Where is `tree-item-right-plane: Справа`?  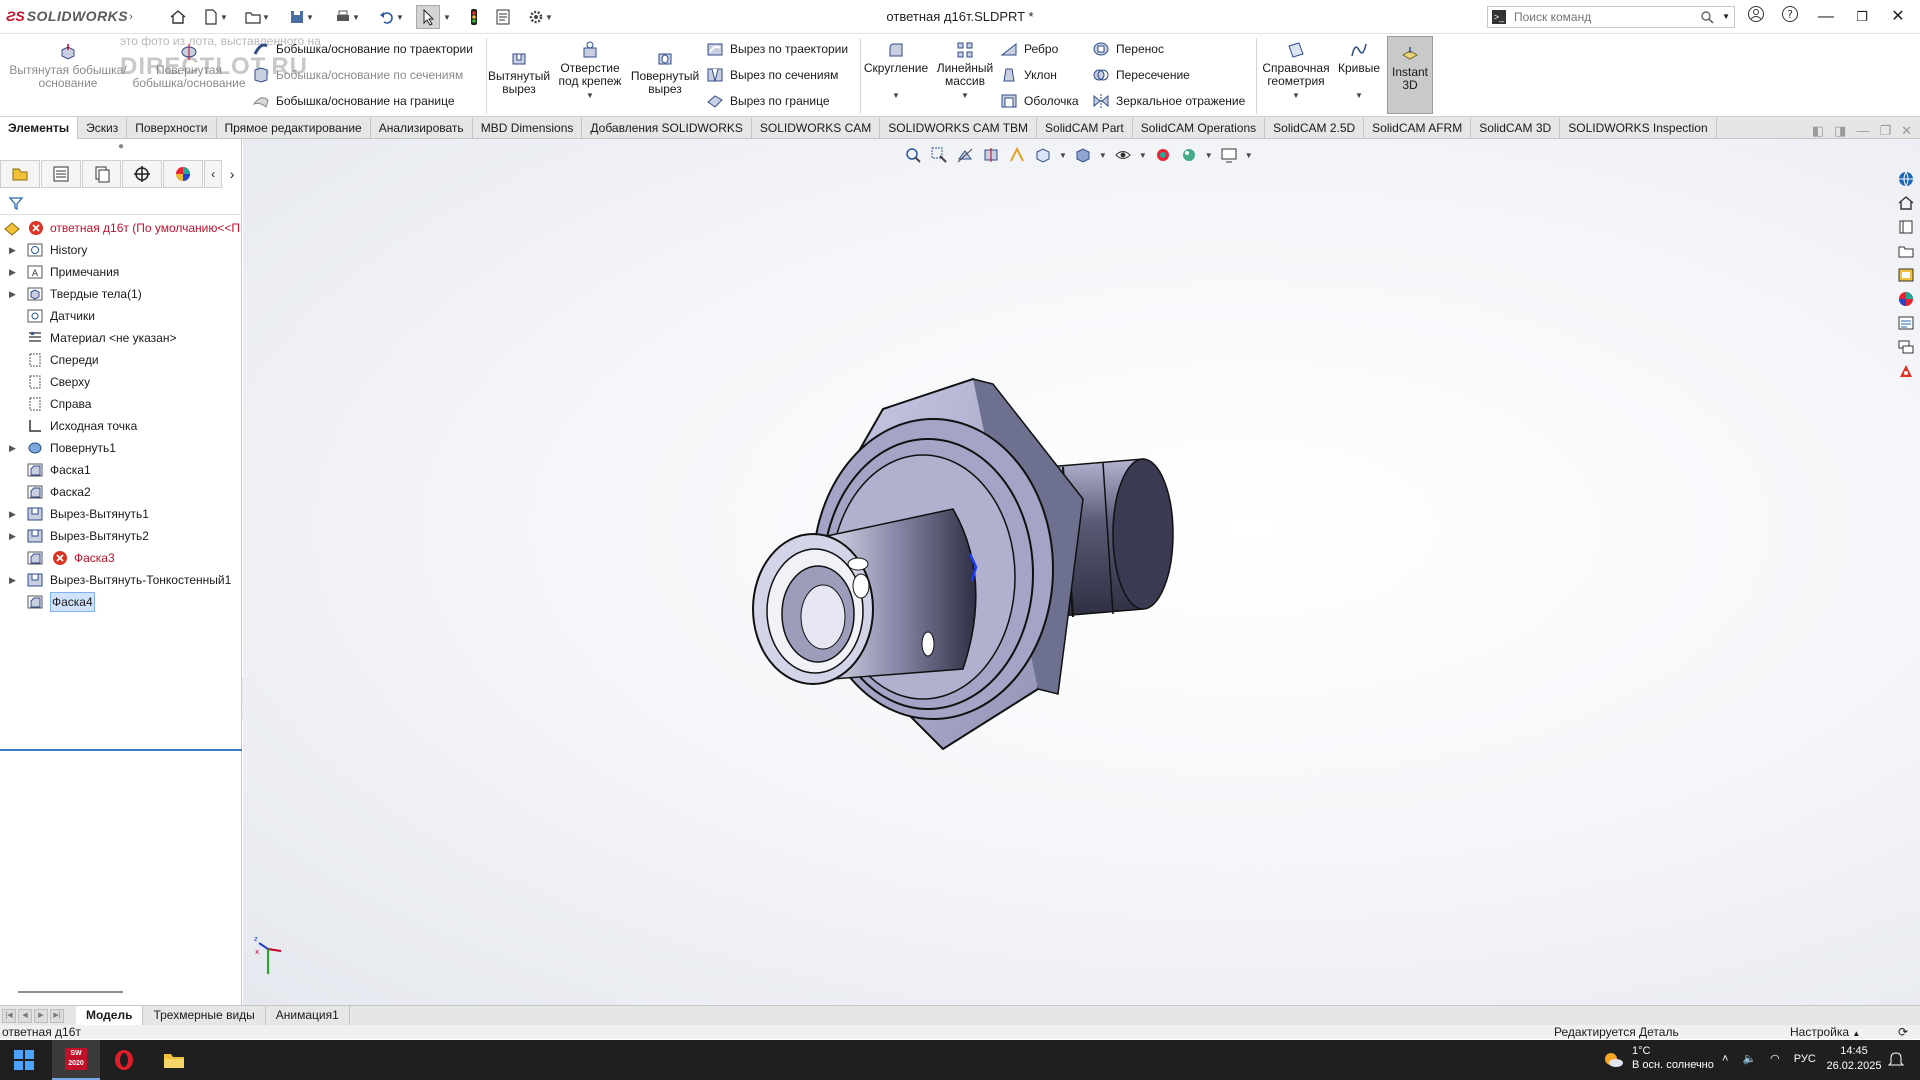
tree-item-right-plane: Справа is located at coordinates (121, 404).